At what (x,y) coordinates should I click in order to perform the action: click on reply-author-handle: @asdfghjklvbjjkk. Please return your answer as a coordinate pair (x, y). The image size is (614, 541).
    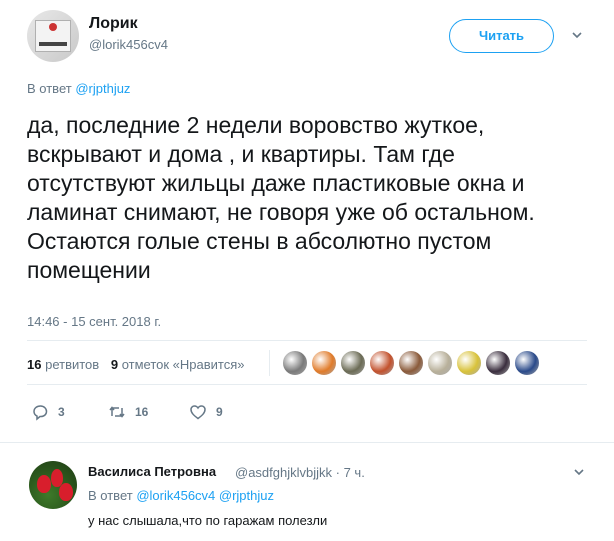
    Looking at the image, I should click on (283, 472).